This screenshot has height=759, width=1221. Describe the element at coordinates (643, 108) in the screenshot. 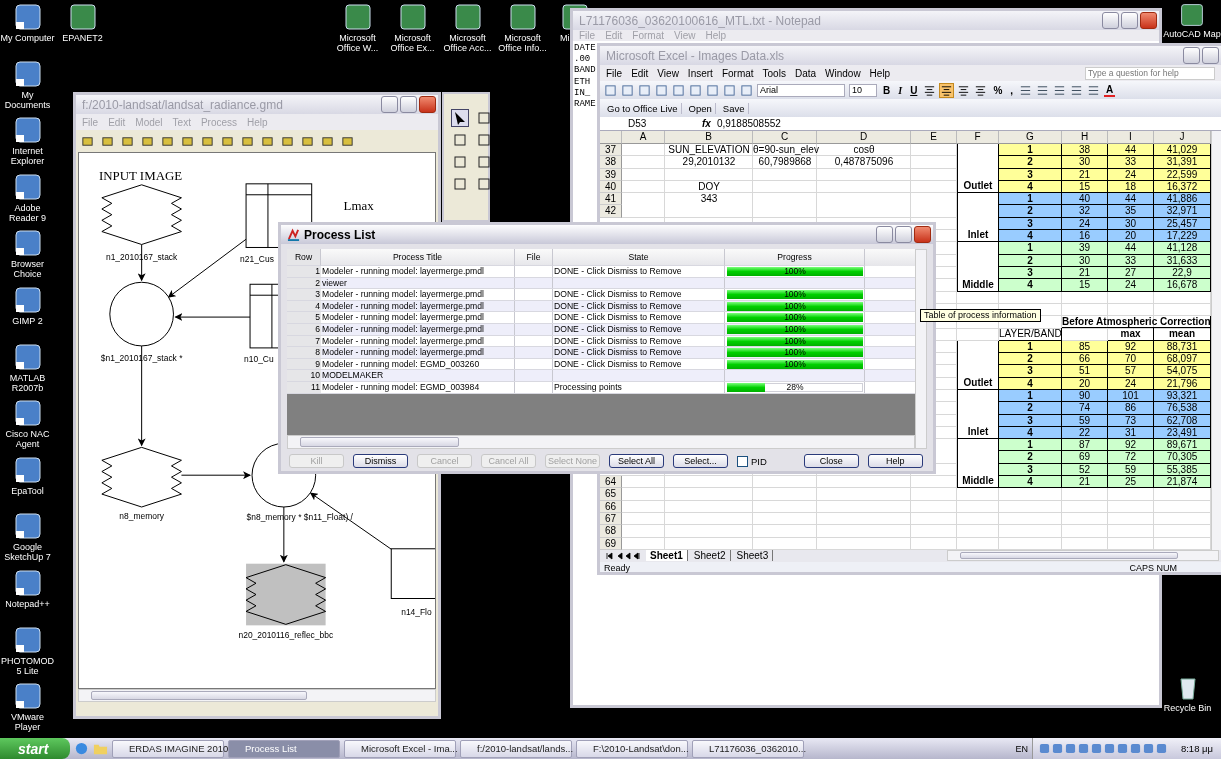

I see `toolbar-button: Go to Office Live` at that location.